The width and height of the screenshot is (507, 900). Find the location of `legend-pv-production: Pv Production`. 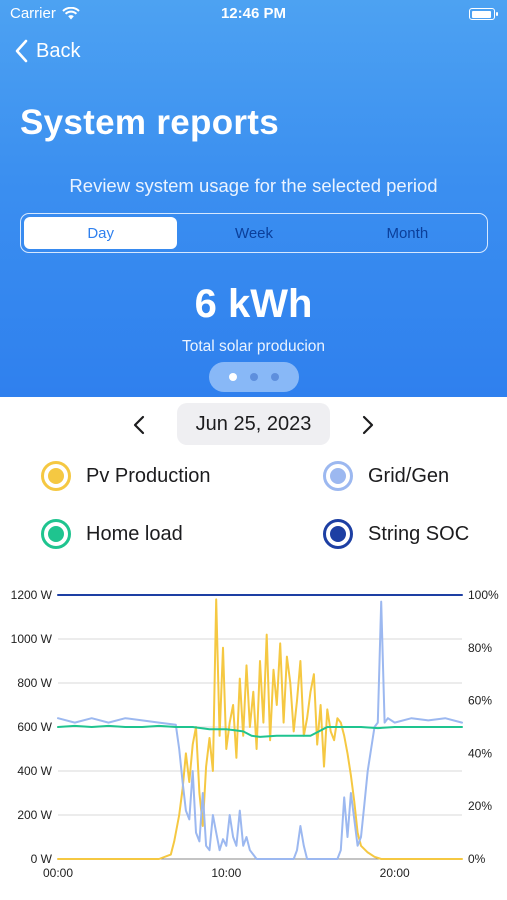

legend-pv-production: Pv Production is located at coordinates (126, 476).